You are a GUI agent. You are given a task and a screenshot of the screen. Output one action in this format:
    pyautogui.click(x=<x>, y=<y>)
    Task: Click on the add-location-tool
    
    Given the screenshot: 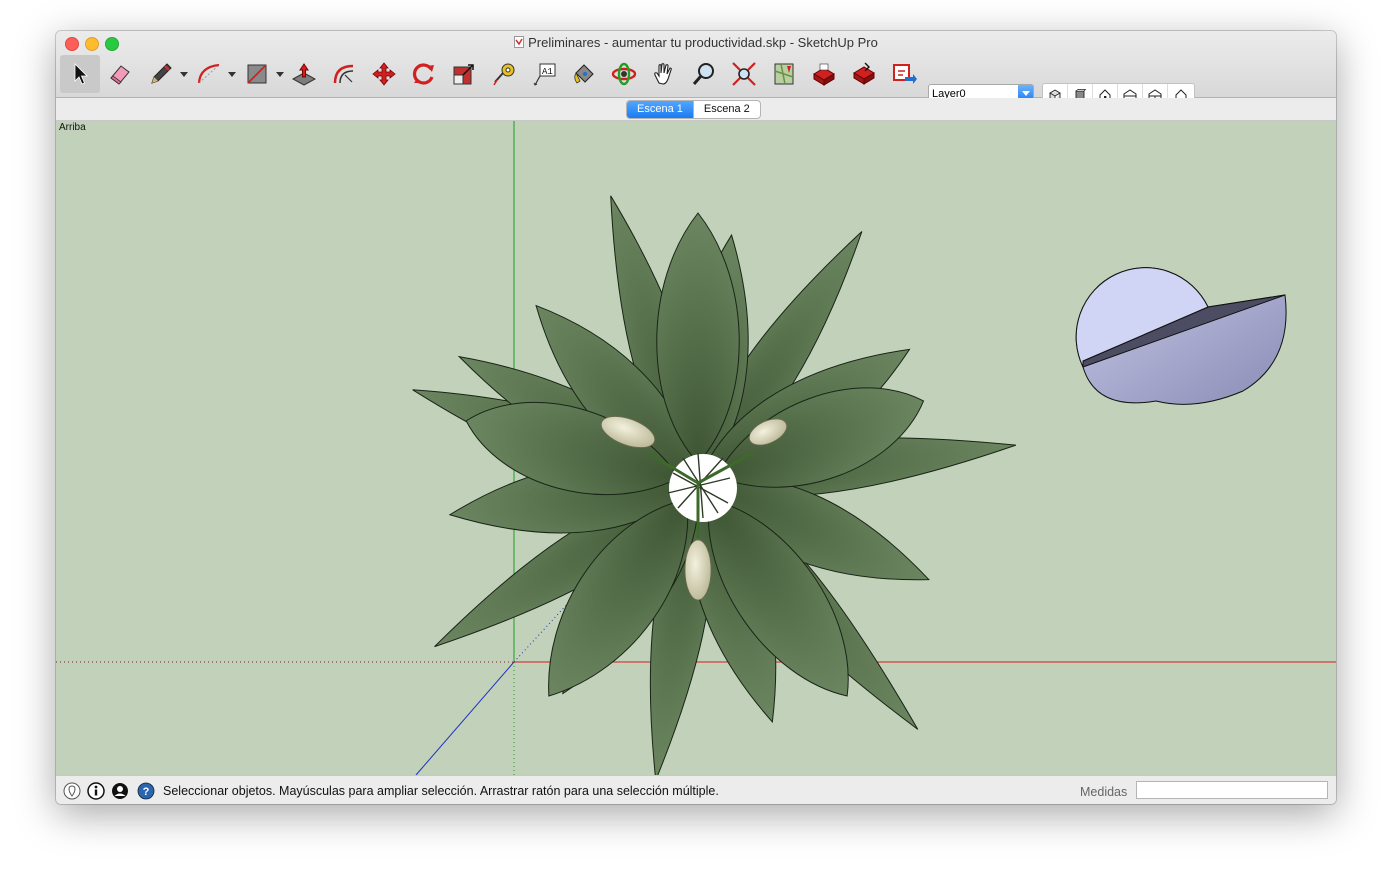 What is the action you would take?
    pyautogui.click(x=784, y=74)
    